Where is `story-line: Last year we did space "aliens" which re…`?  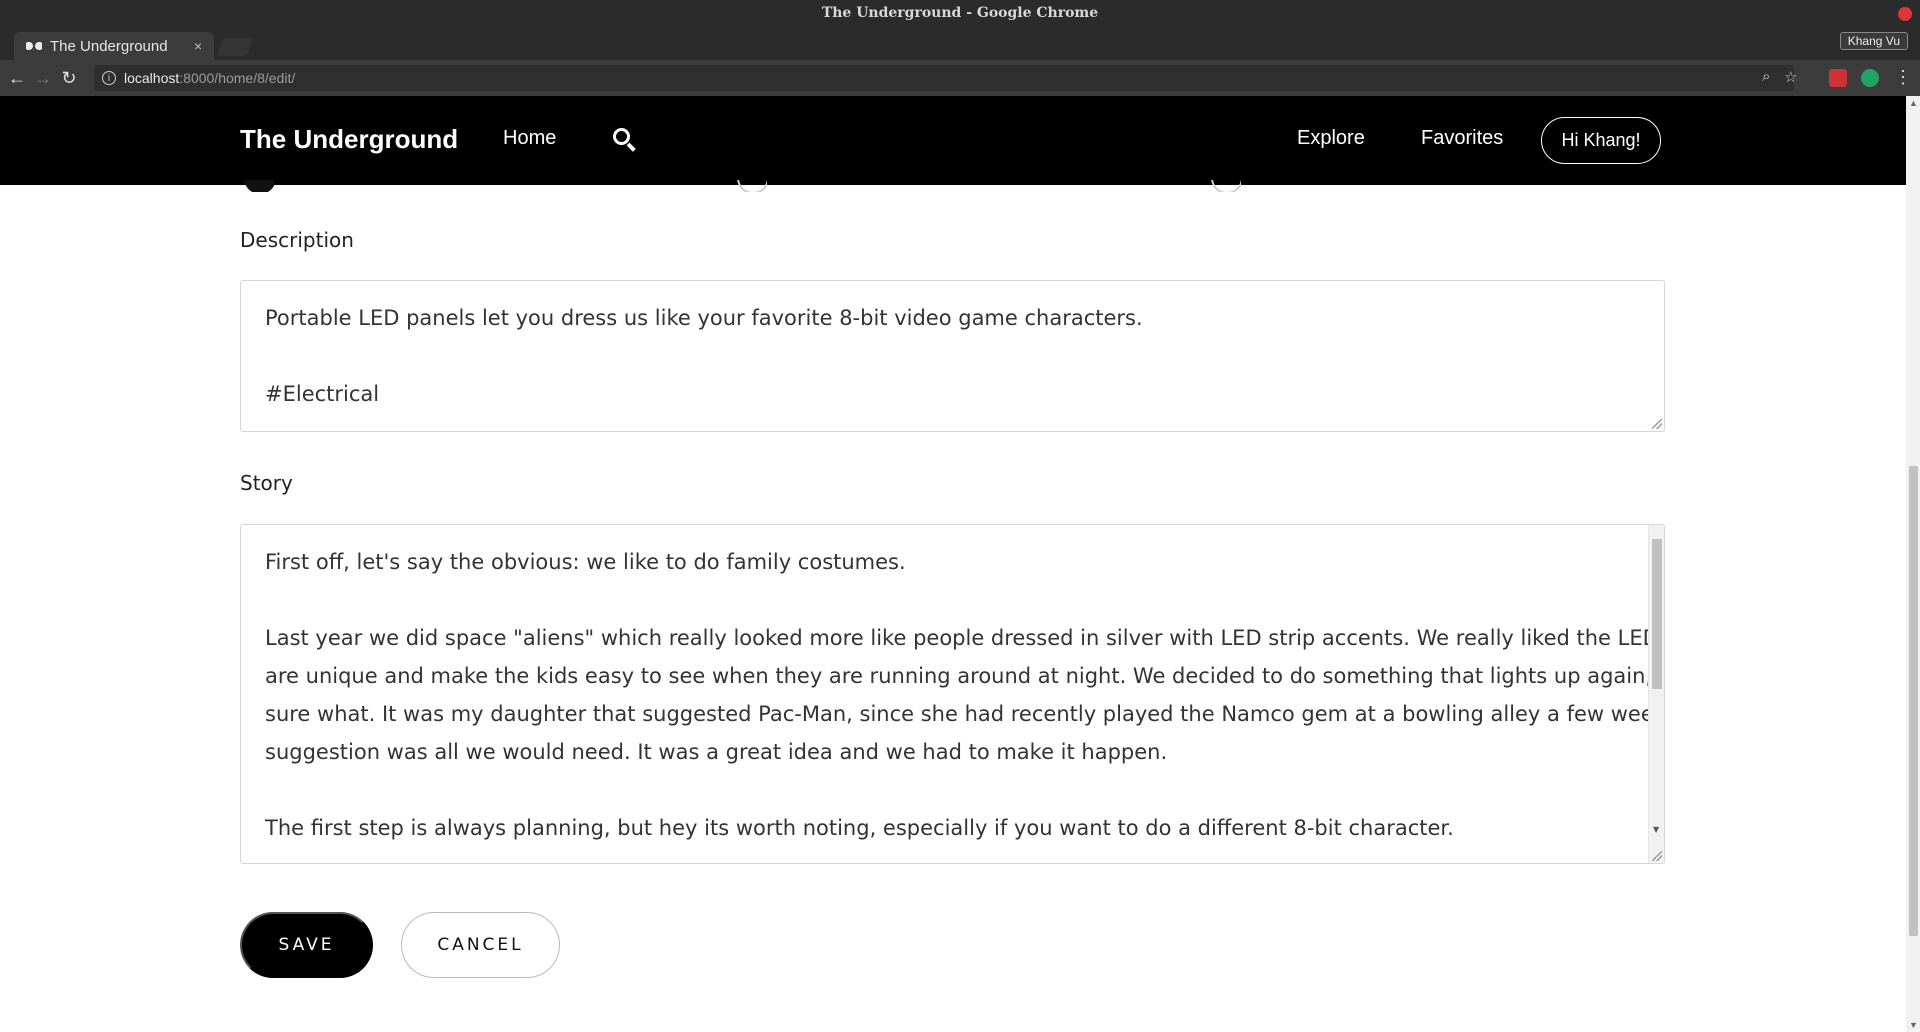
story-line: Last year we did space "aliens" which re… is located at coordinates (965, 638).